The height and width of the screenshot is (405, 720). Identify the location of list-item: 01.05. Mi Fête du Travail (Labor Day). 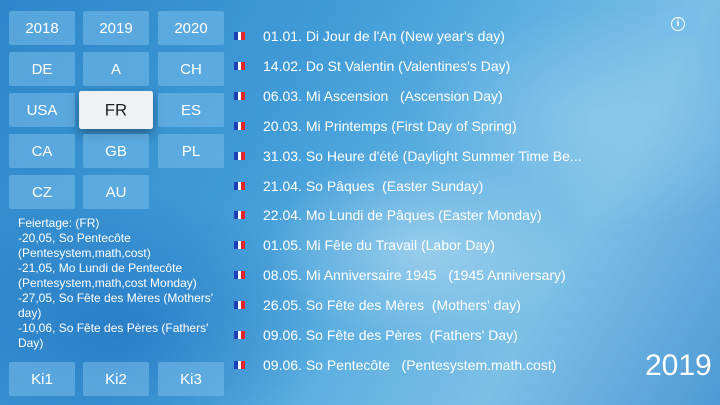
(414, 245).